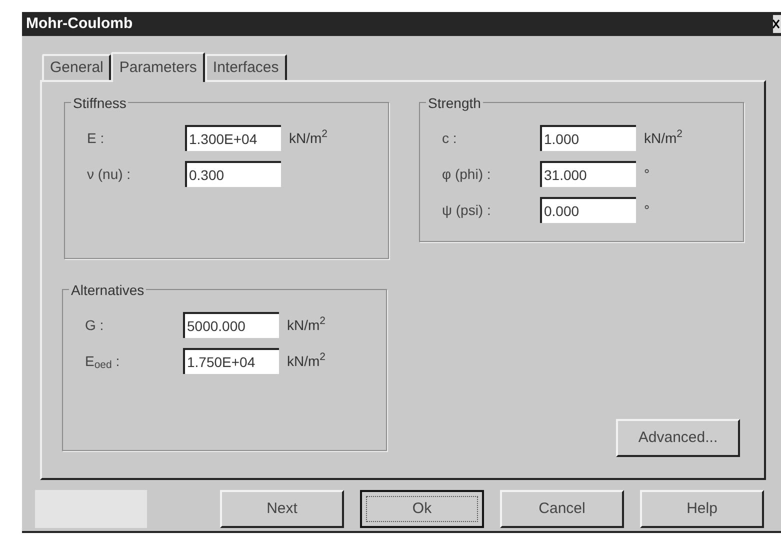 The height and width of the screenshot is (535, 781). Describe the element at coordinates (450, 138) in the screenshot. I see `field-label: c :` at that location.